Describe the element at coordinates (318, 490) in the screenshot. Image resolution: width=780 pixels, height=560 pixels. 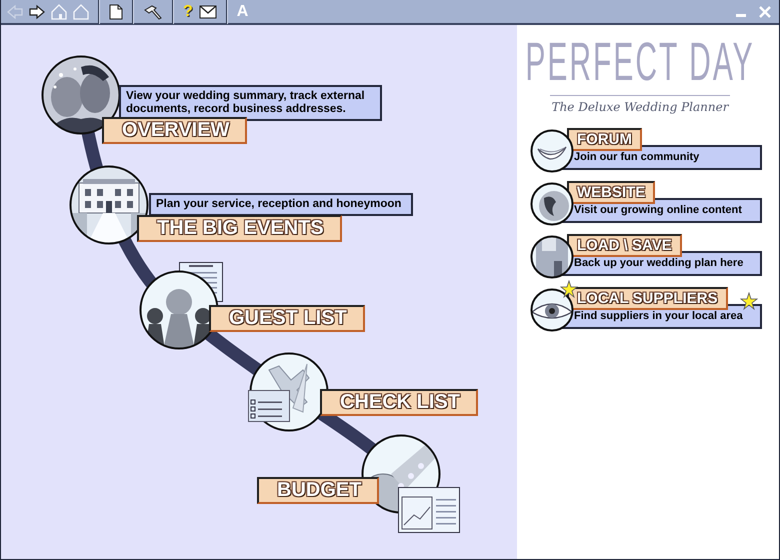
I see `step-button: BUDGET` at that location.